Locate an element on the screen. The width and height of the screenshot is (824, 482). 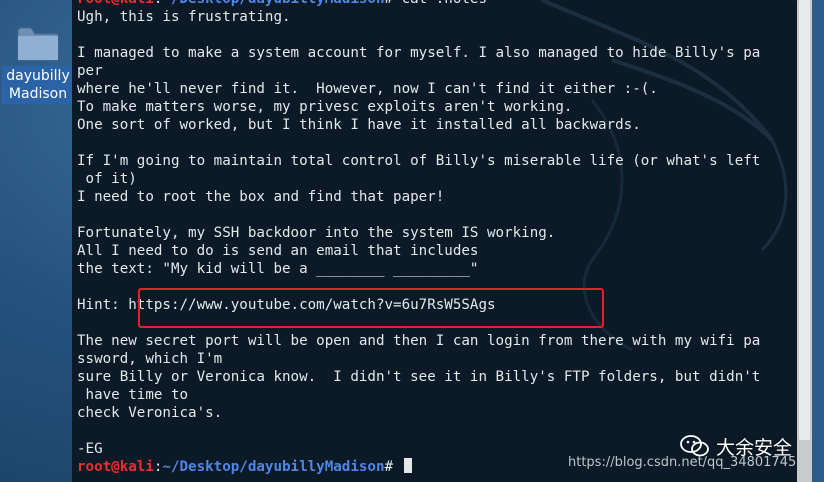
terminal-line: have time to is located at coordinates (133, 395).